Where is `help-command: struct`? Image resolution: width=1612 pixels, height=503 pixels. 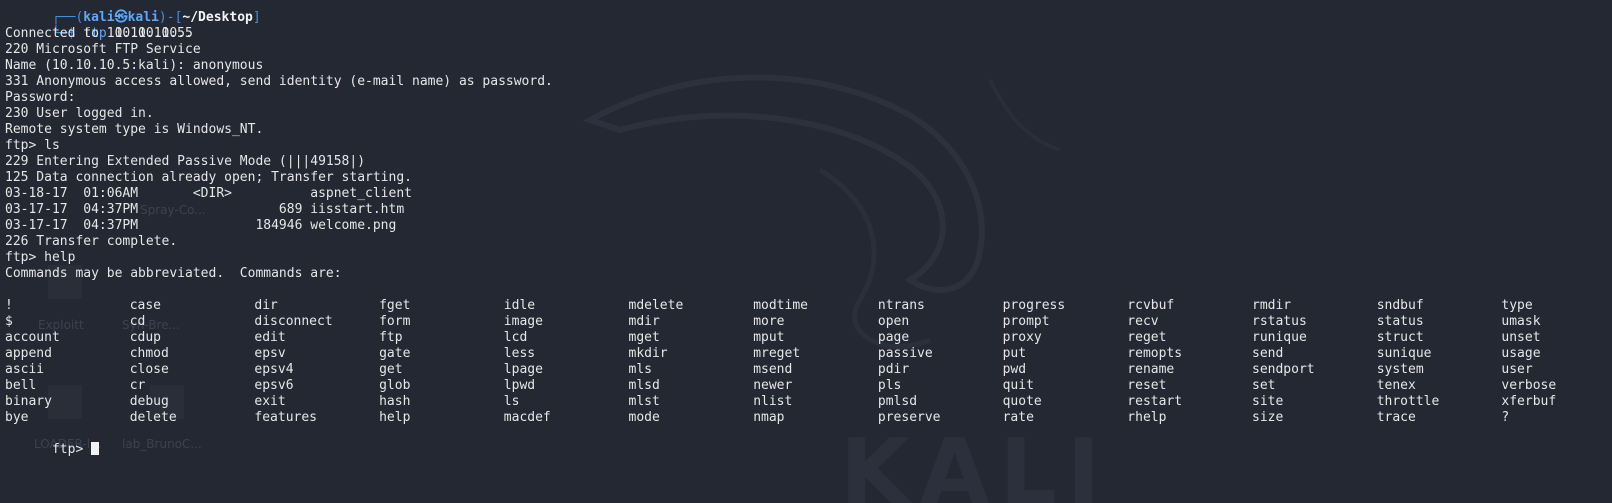
help-command: struct is located at coordinates (1400, 337).